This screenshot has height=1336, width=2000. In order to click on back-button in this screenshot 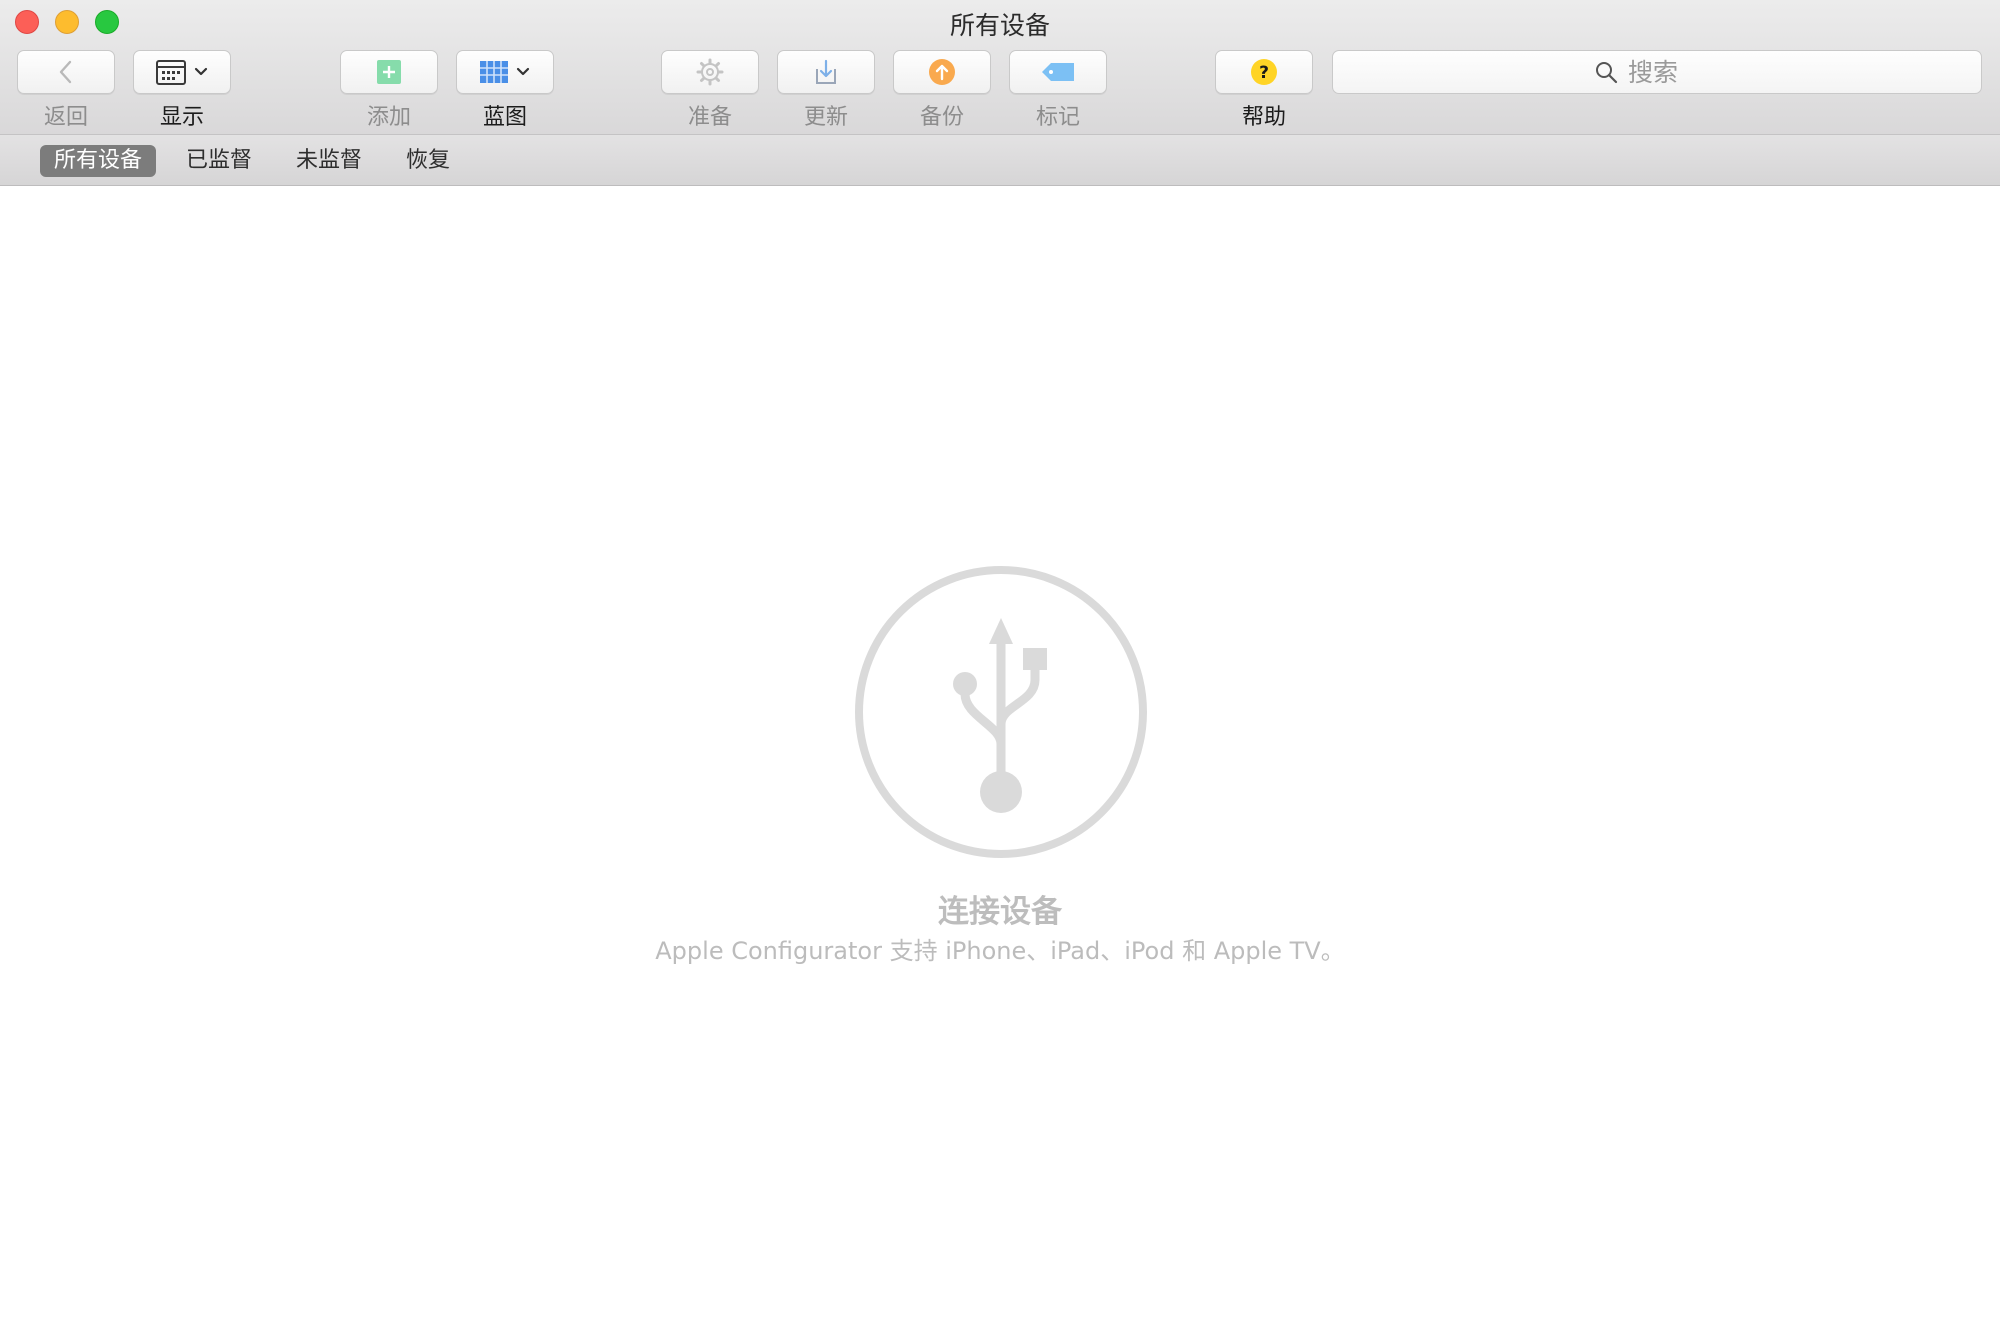, I will do `click(66, 72)`.